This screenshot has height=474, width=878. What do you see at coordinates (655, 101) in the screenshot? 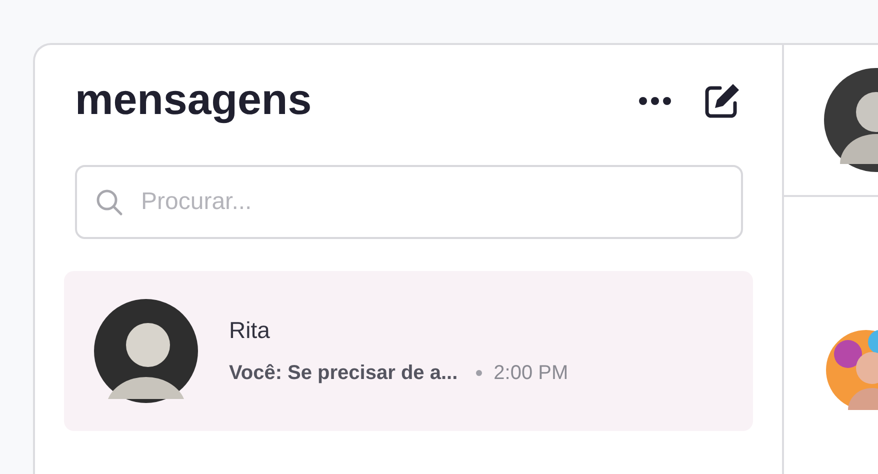
I see `more-icon` at bounding box center [655, 101].